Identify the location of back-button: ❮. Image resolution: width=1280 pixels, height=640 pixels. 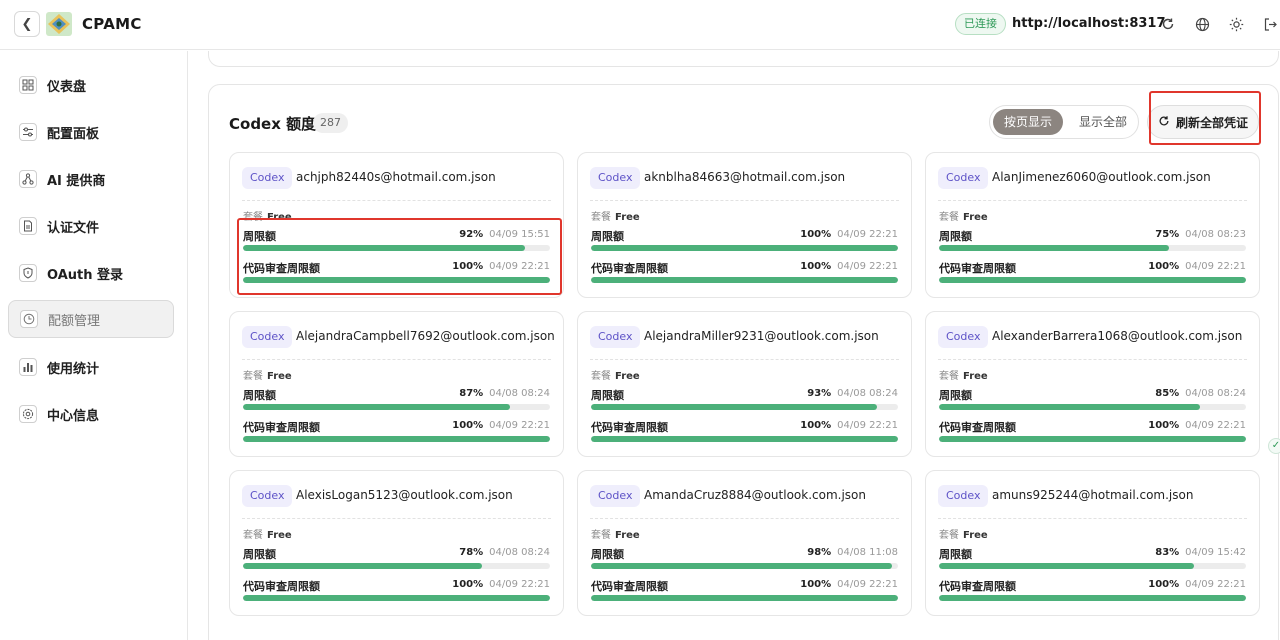
(27, 24).